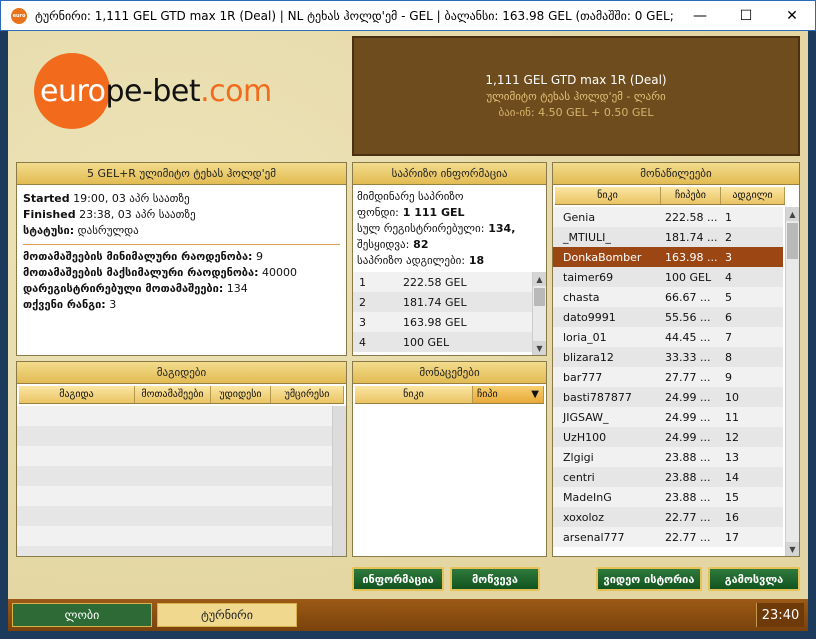 The width and height of the screenshot is (816, 639). I want to click on close-button: ✕, so click(792, 16).